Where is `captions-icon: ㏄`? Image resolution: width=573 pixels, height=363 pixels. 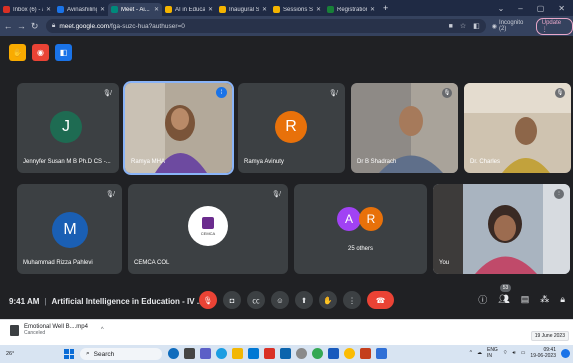 captions-icon: ㏄ is located at coordinates (256, 300).